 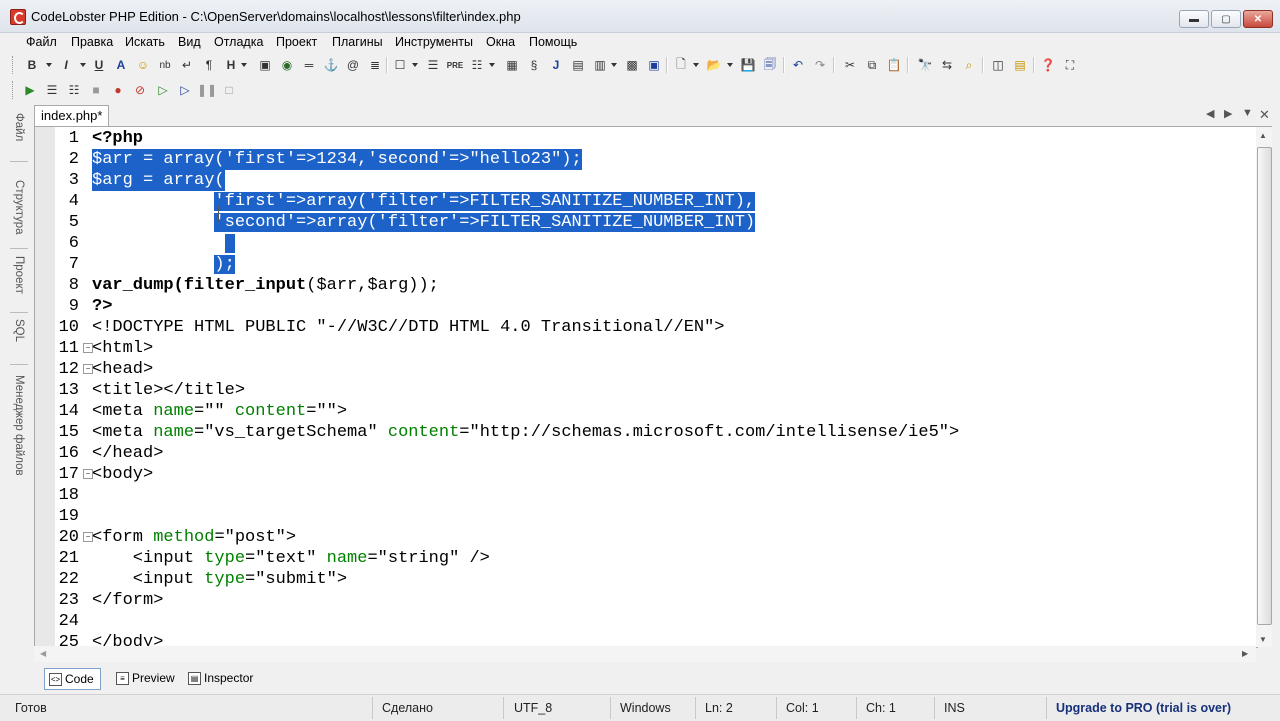 I want to click on step-over-icon: ▷, so click(x=185, y=90).